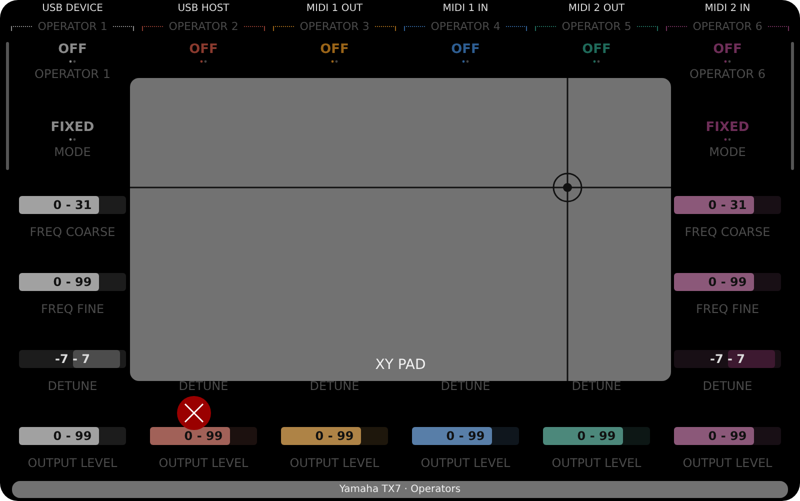  What do you see at coordinates (400, 489) in the screenshot?
I see `status-title: Yamaha TX7 · Operators` at bounding box center [400, 489].